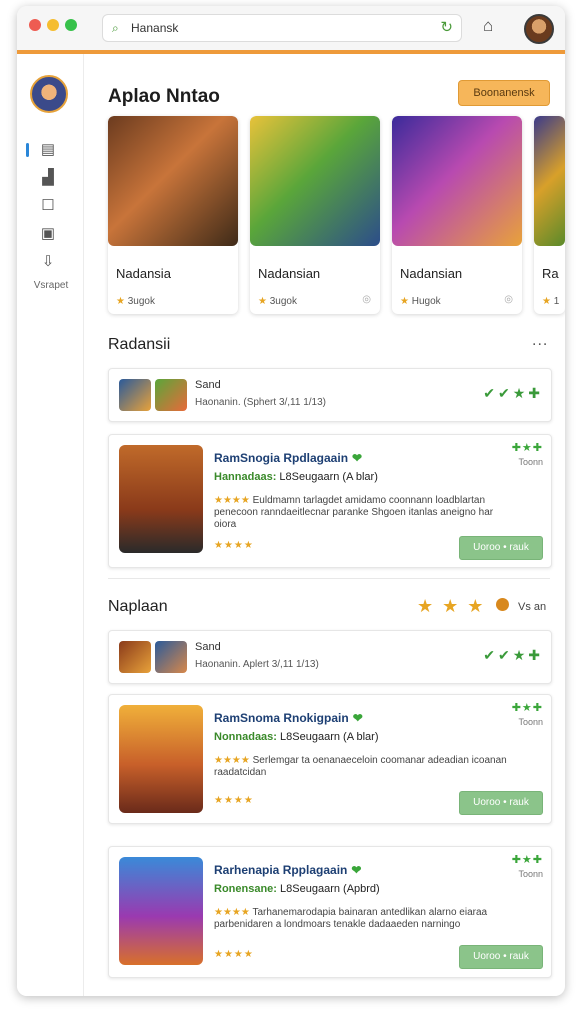 Image resolution: width=576 pixels, height=1024 pixels. What do you see at coordinates (115, 28) in the screenshot?
I see `search-icon: ⌕` at bounding box center [115, 28].